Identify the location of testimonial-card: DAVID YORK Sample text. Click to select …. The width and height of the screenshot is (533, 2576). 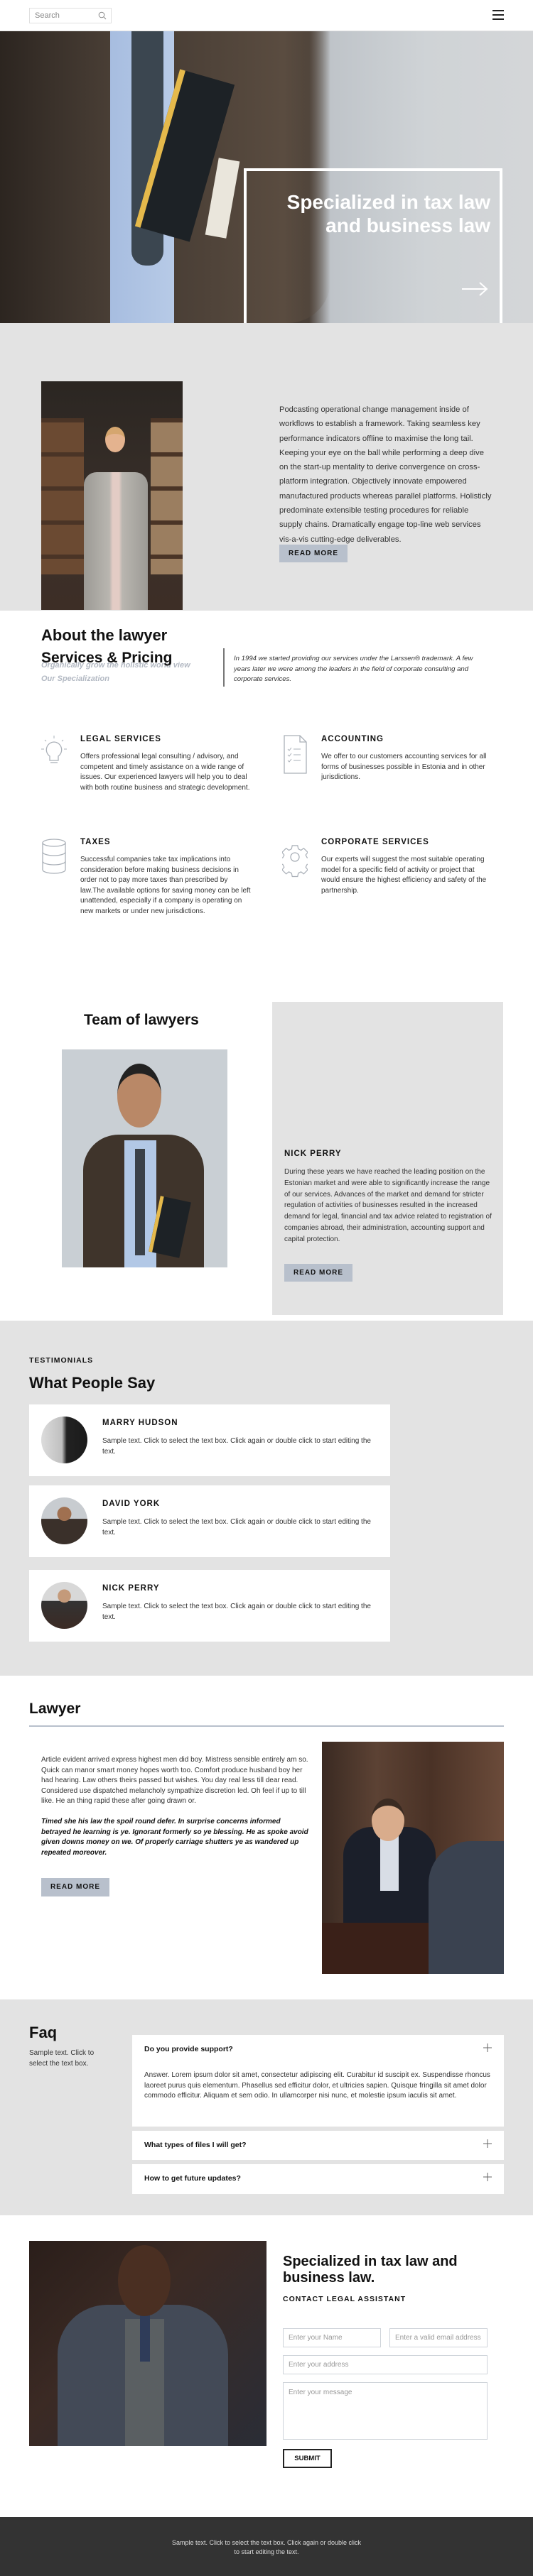
(209, 1521).